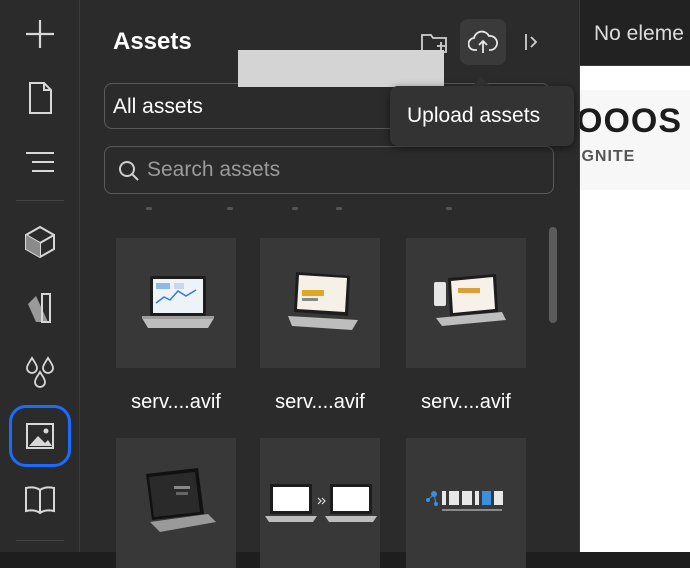  Describe the element at coordinates (481, 81) in the screenshot. I see `tooltip-arrow` at that location.